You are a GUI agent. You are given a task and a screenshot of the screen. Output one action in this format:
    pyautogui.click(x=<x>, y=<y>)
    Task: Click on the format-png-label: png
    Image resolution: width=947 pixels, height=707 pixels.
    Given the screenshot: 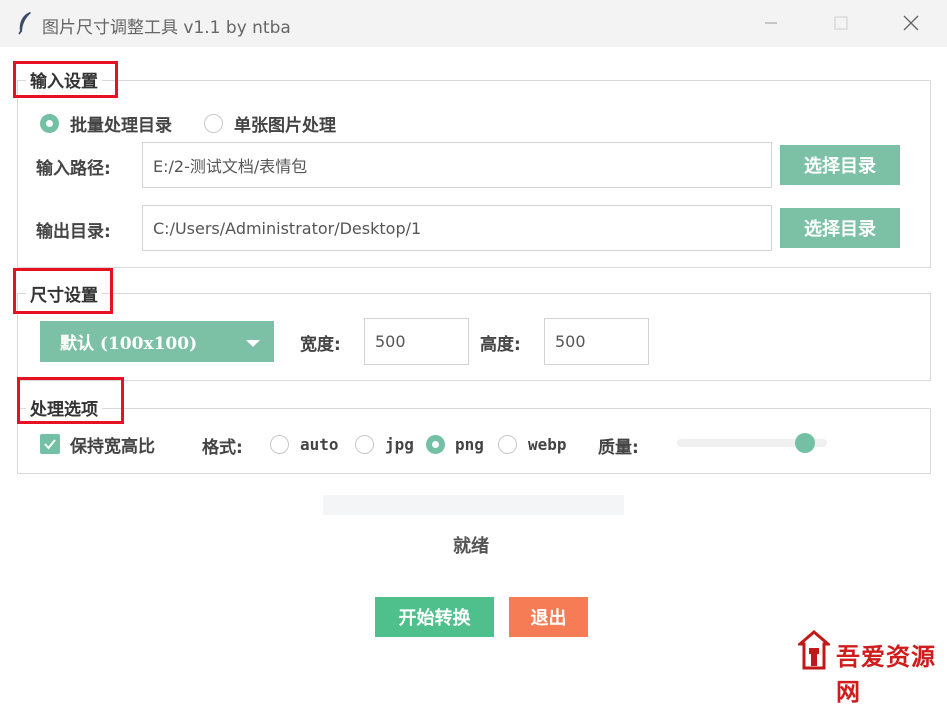 What is the action you would take?
    pyautogui.click(x=469, y=444)
    